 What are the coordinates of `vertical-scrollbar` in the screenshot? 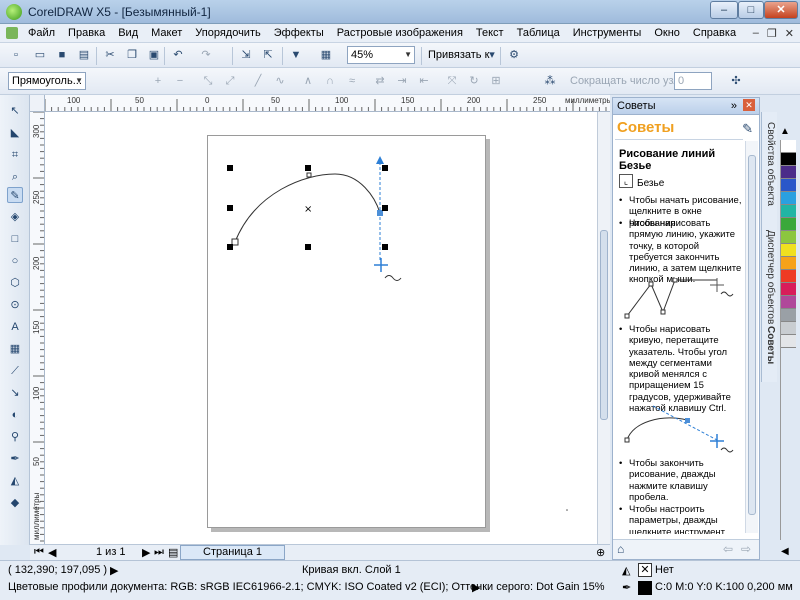 It's located at (603, 328).